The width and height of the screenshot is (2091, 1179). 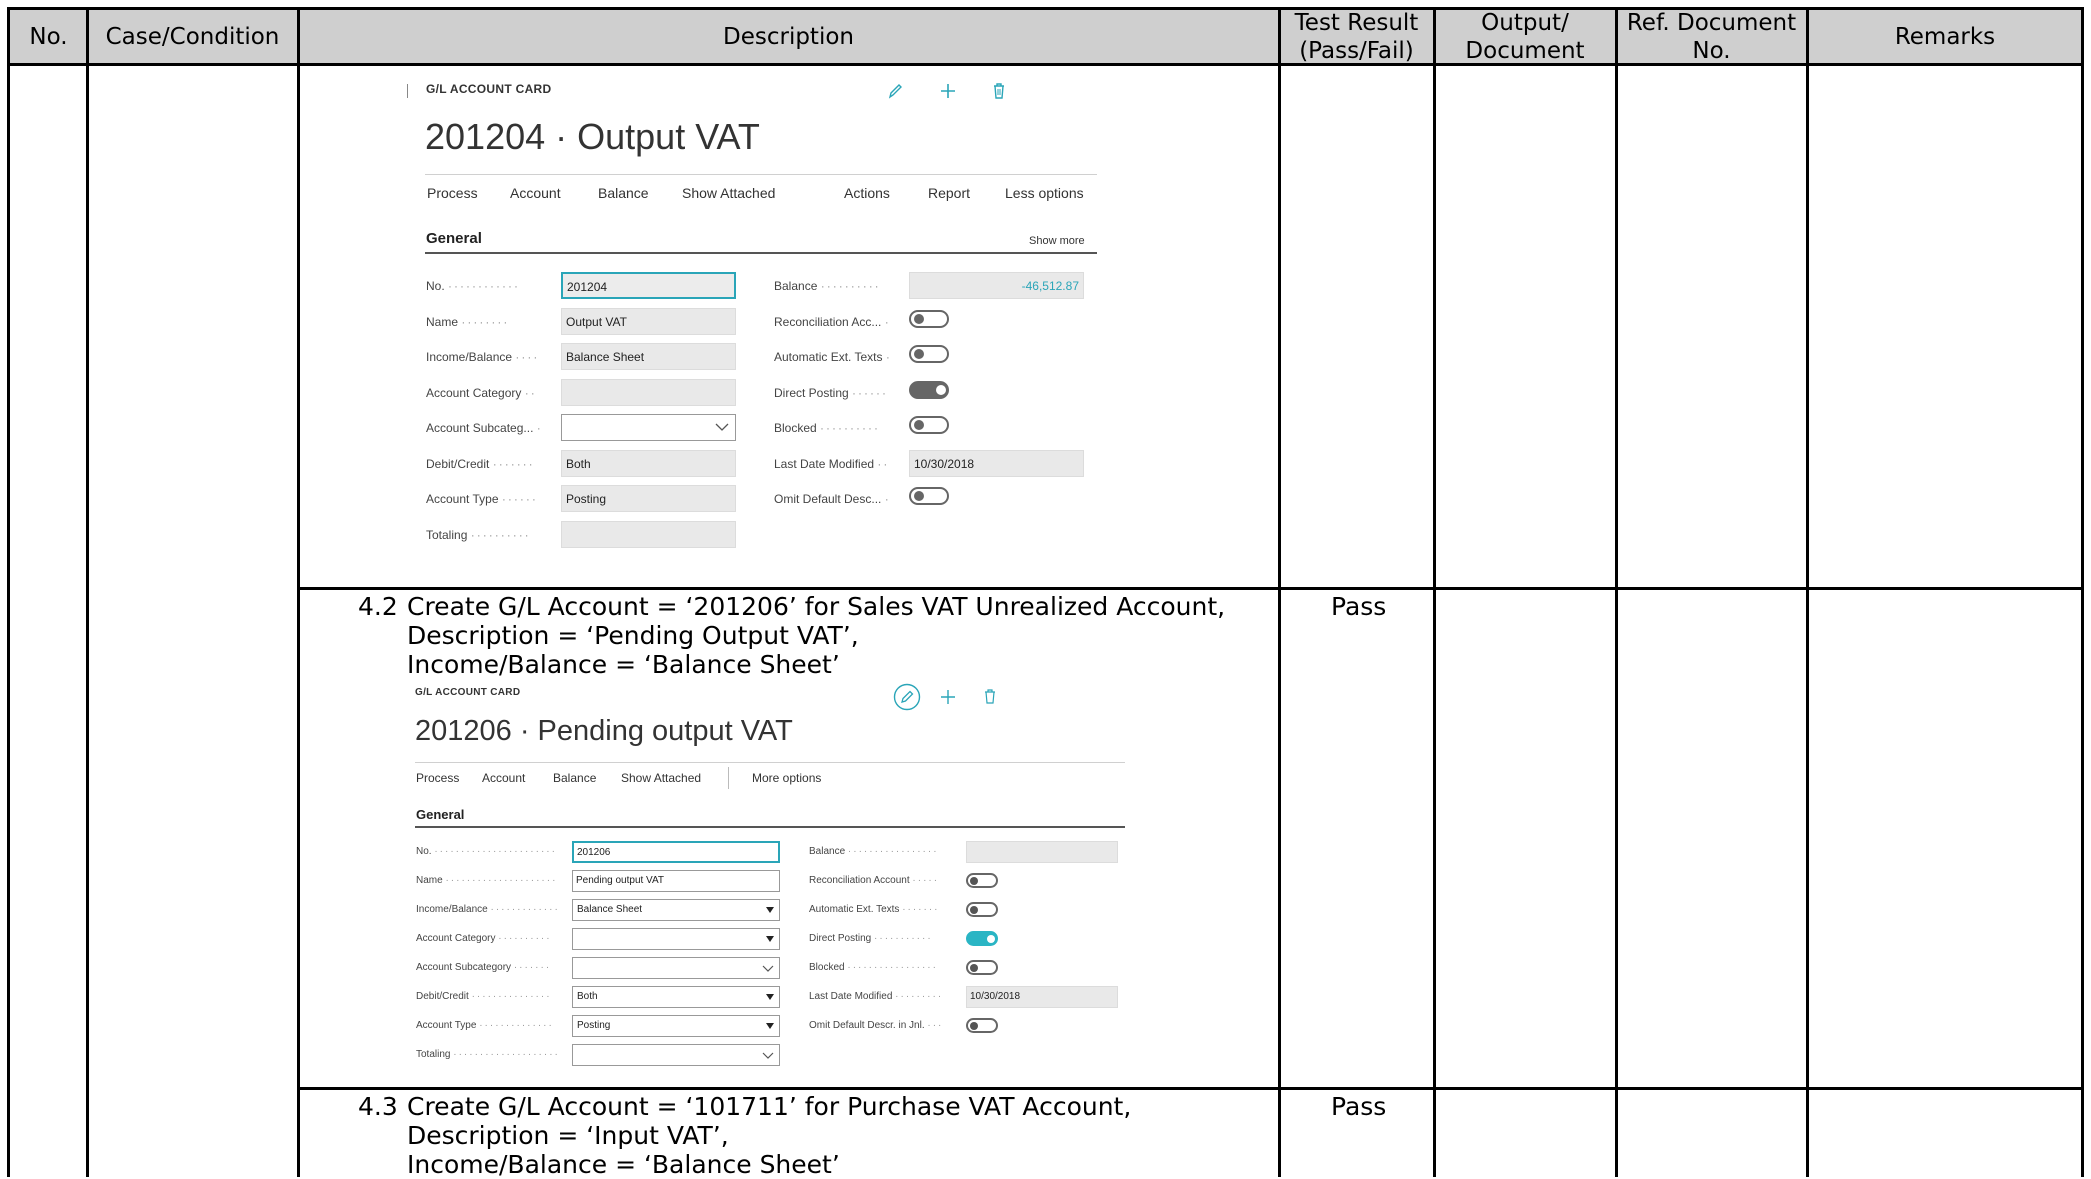 I want to click on show-more-link: Show more, so click(x=1057, y=241).